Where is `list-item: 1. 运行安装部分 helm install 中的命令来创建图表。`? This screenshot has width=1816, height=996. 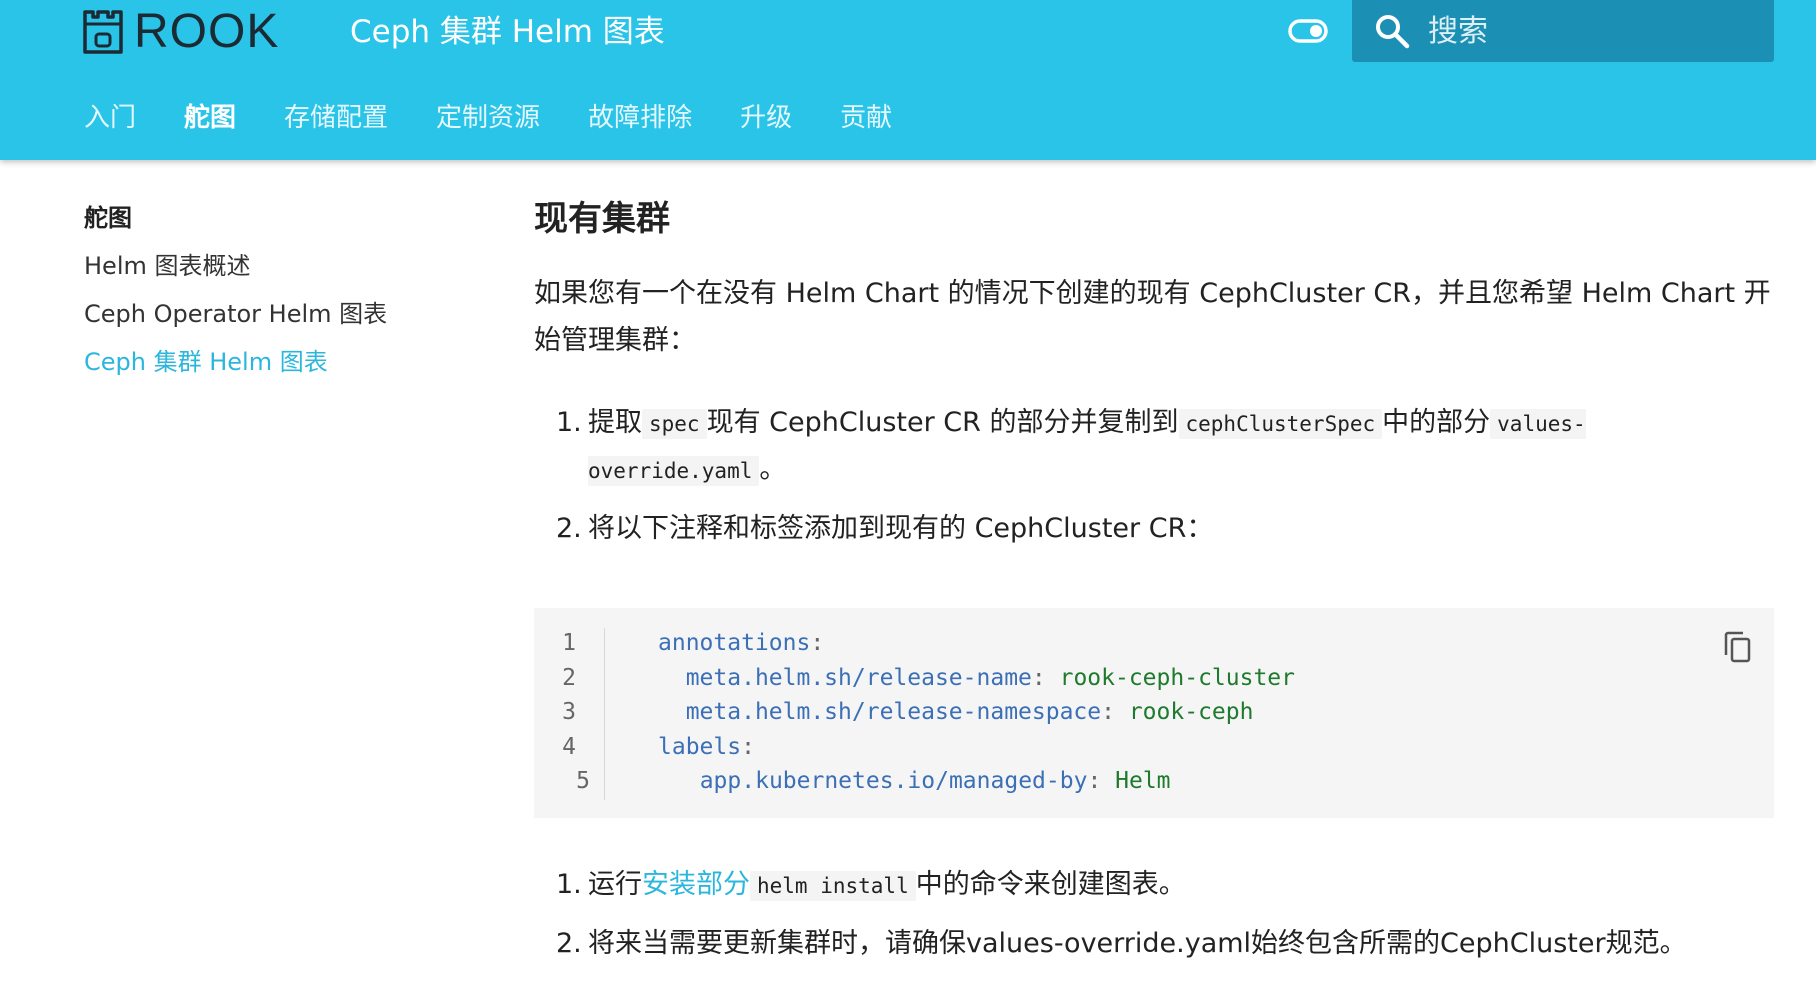
list-item: 1. 运行安装部分 helm install 中的命令来创建图表。 is located at coordinates (1165, 885).